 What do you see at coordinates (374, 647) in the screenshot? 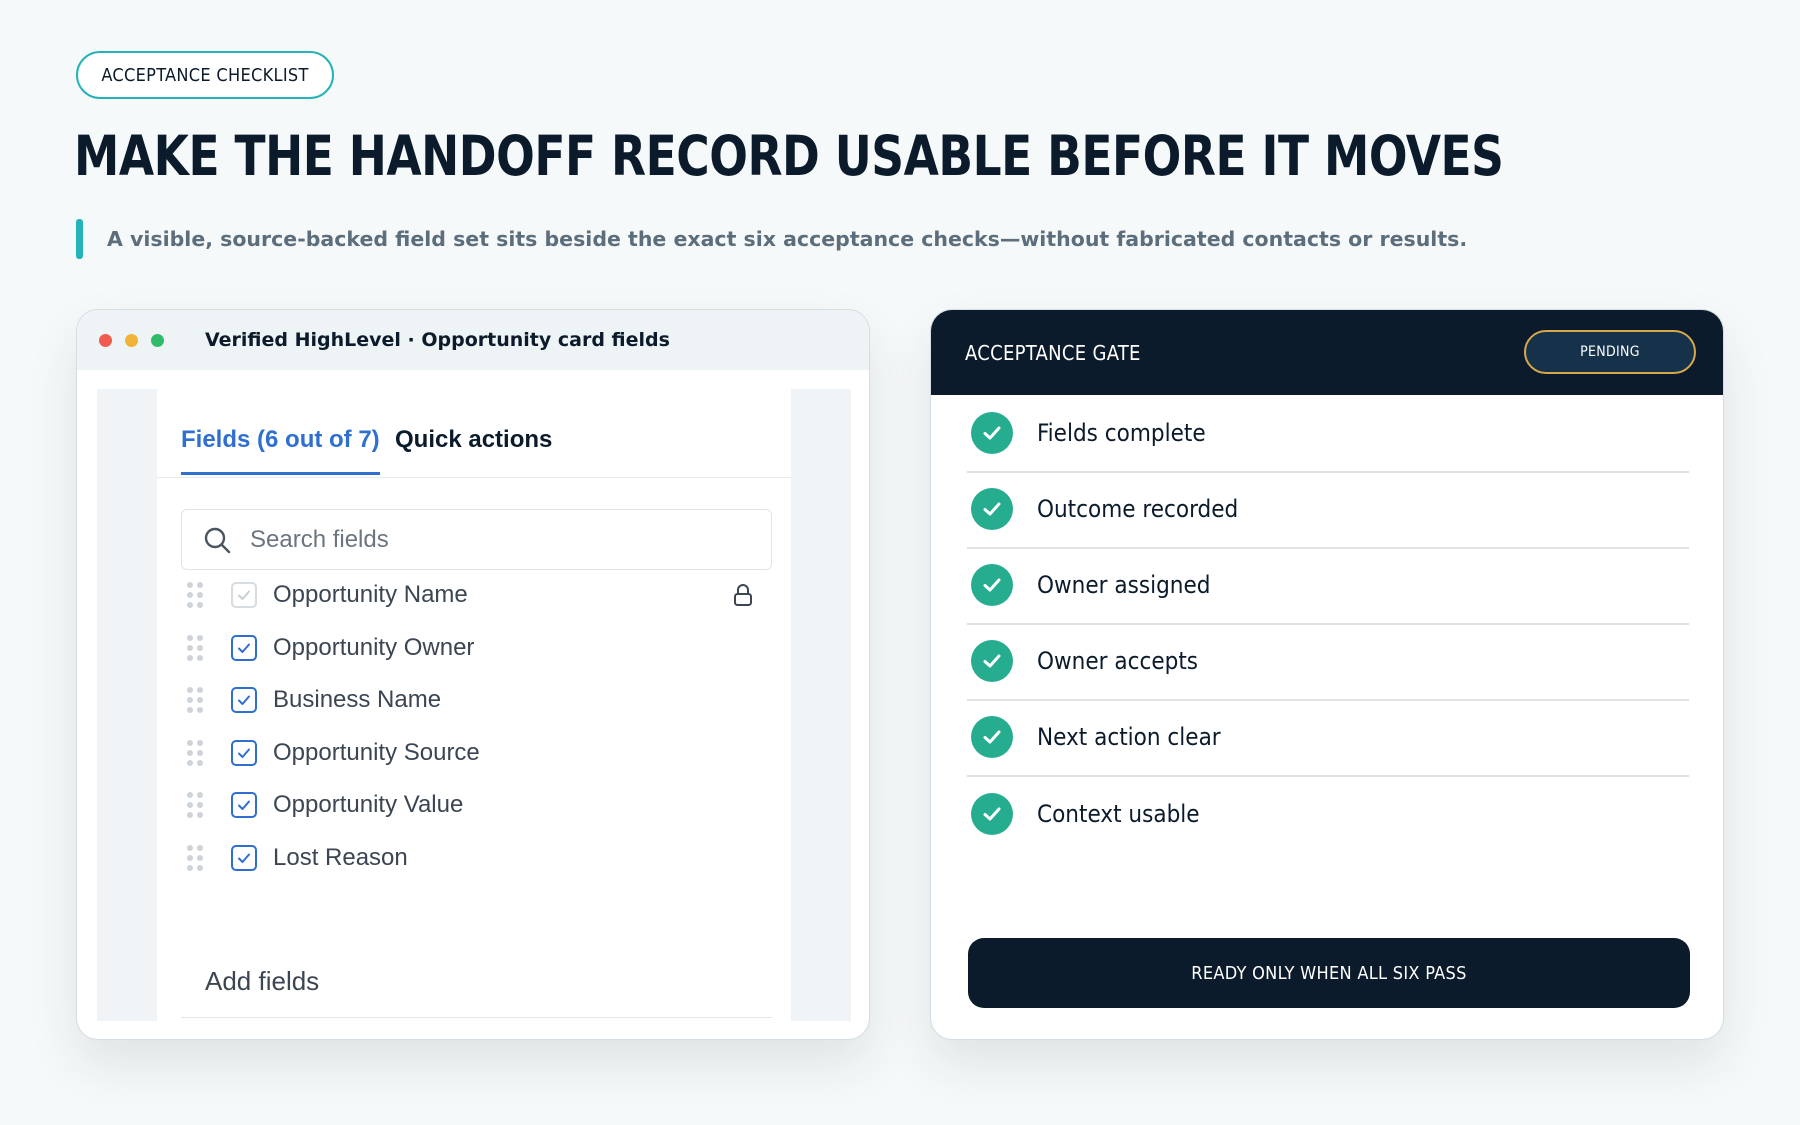
I see `field-label: Opportunity Owner` at bounding box center [374, 647].